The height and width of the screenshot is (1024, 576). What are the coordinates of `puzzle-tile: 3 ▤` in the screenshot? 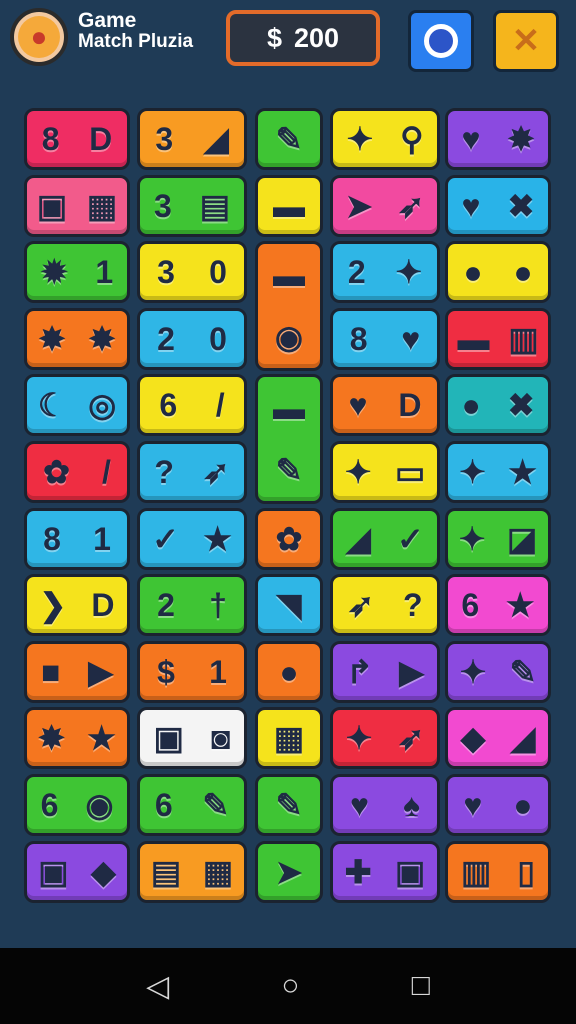 It's located at (192, 206).